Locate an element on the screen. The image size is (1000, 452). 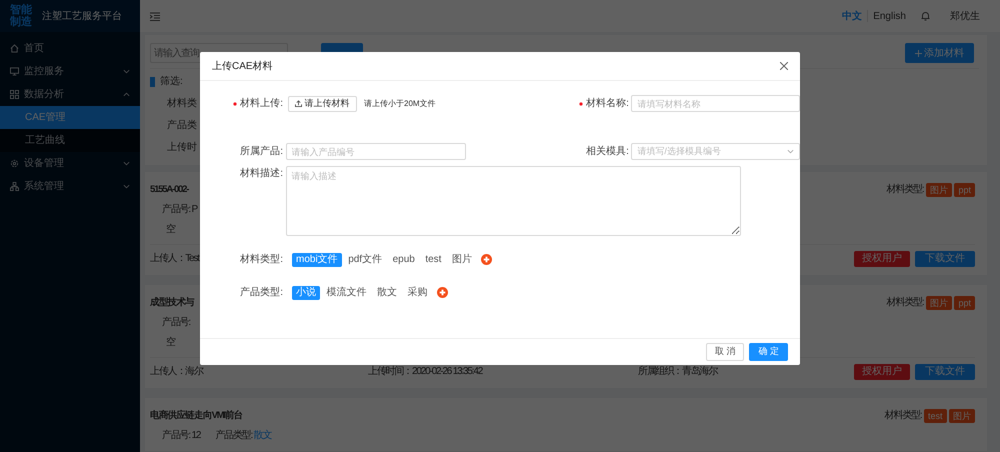
platform-title: 注塑工艺服务平台 is located at coordinates (82, 17).